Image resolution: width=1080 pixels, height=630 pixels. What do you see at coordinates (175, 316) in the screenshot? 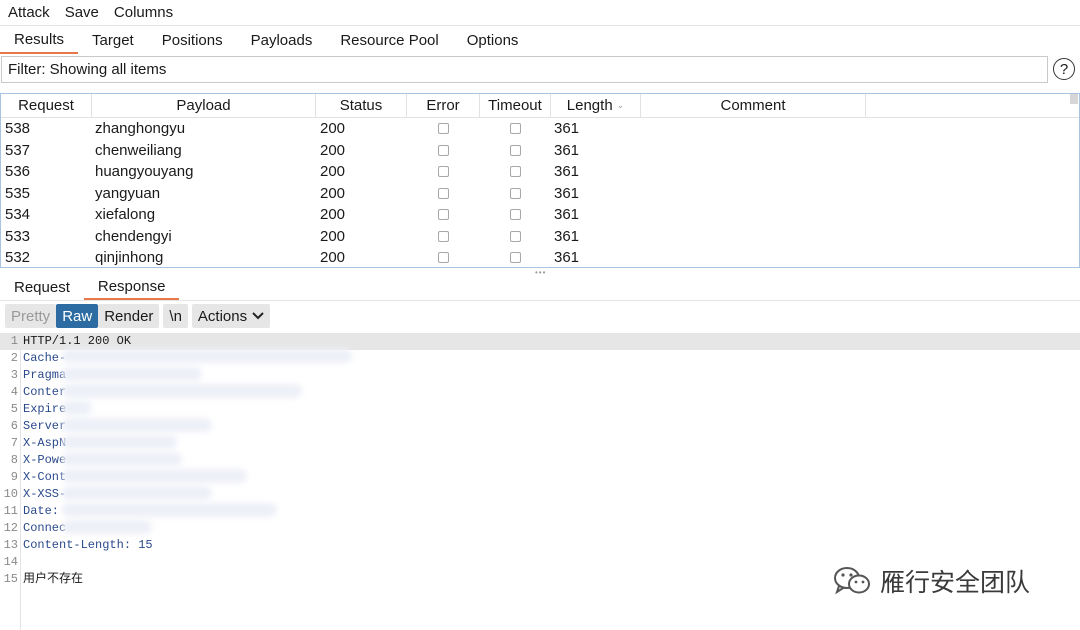
I see `newline-button: \n` at bounding box center [175, 316].